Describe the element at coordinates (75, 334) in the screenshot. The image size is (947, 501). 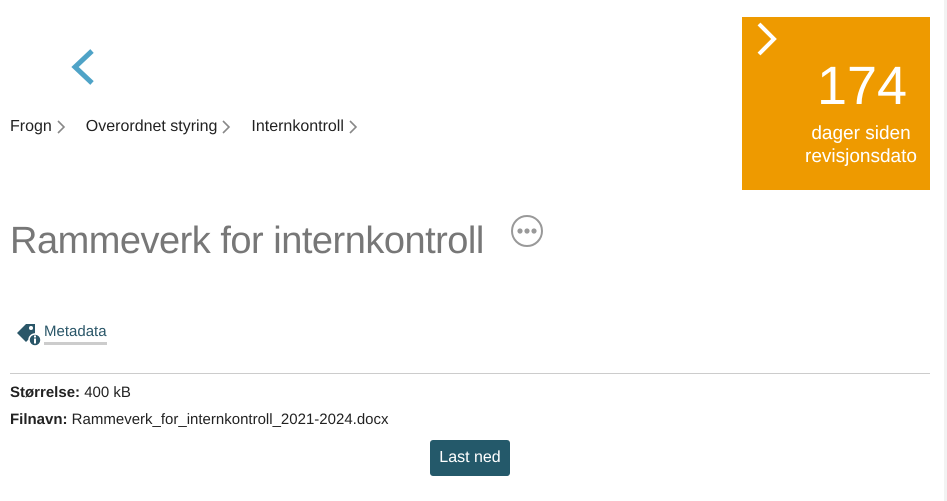
I see `metadata-link: Metadata` at that location.